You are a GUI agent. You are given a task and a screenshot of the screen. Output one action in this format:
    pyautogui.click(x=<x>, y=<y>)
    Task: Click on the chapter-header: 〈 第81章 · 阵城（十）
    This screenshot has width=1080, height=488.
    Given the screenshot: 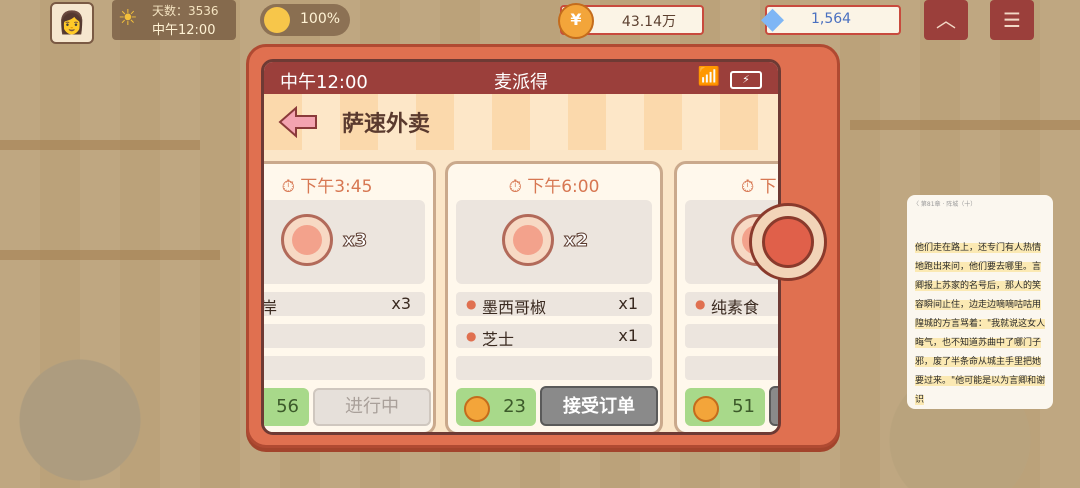 What is the action you would take?
    pyautogui.click(x=945, y=204)
    